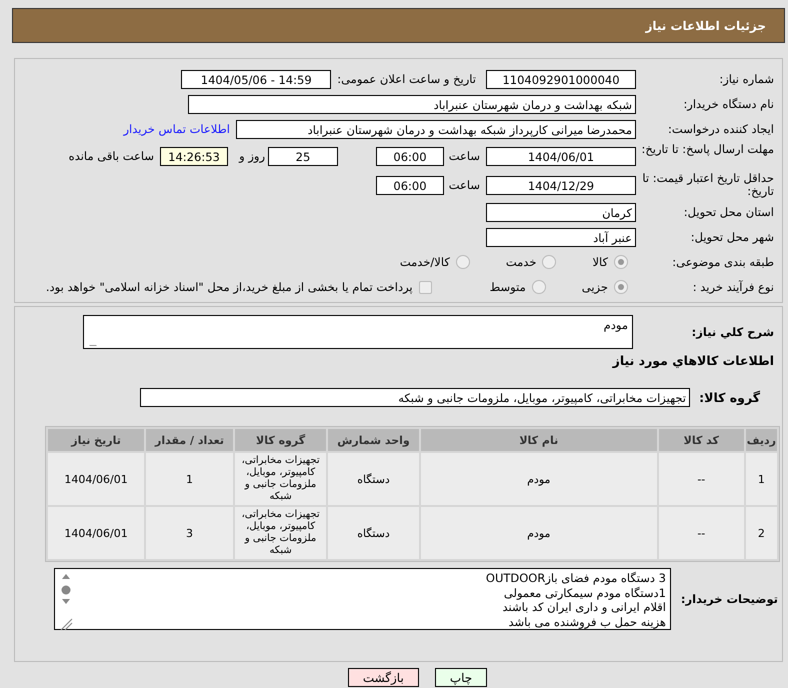  What do you see at coordinates (425, 262) in the screenshot?
I see `radio-label: کالا/خدمت` at bounding box center [425, 262].